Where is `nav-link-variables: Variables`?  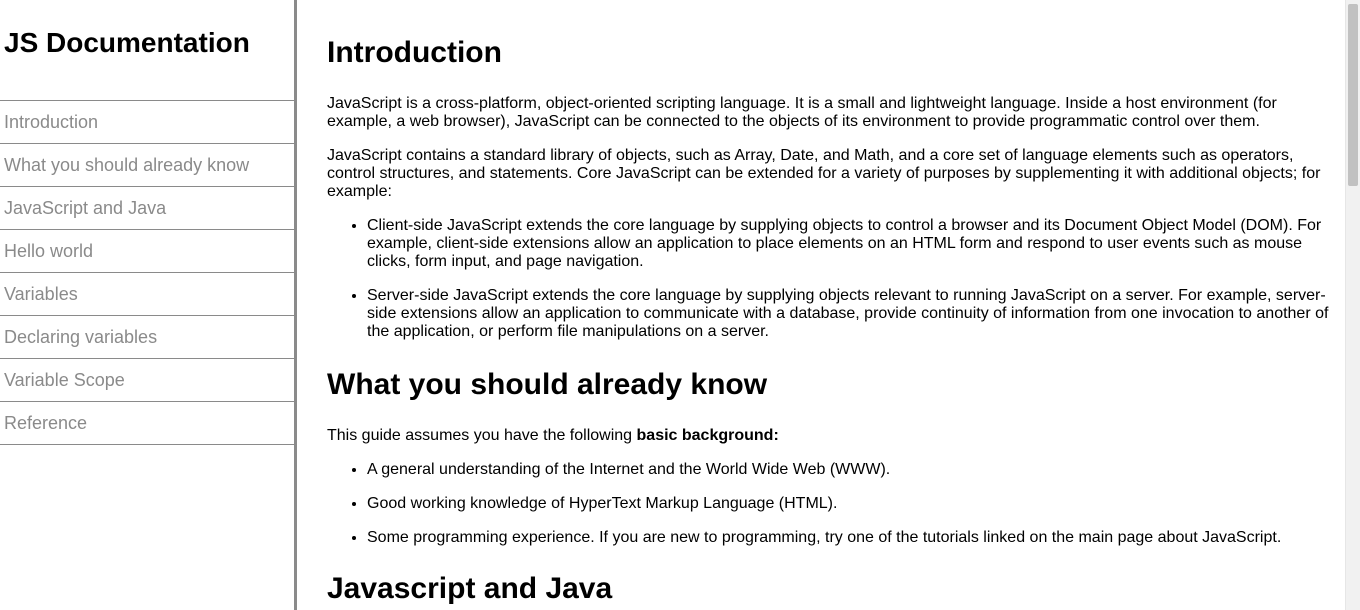 nav-link-variables: Variables is located at coordinates (147, 293).